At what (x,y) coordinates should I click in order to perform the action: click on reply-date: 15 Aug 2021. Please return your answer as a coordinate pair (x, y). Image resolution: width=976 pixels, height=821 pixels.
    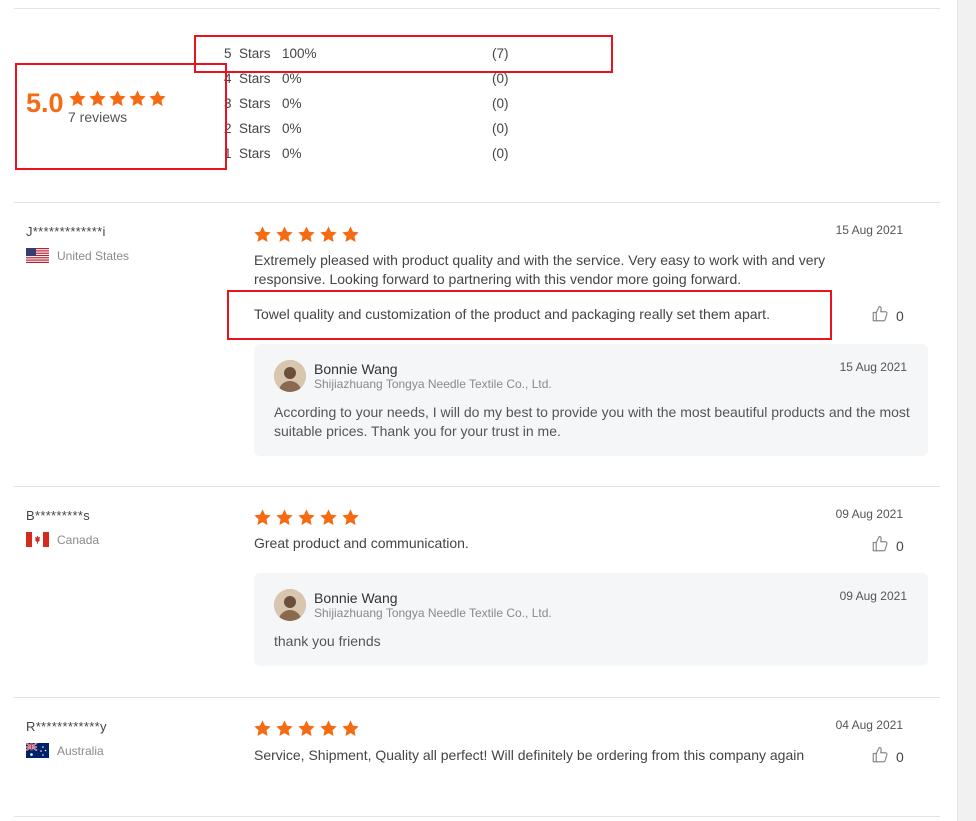
    Looking at the image, I should click on (873, 367).